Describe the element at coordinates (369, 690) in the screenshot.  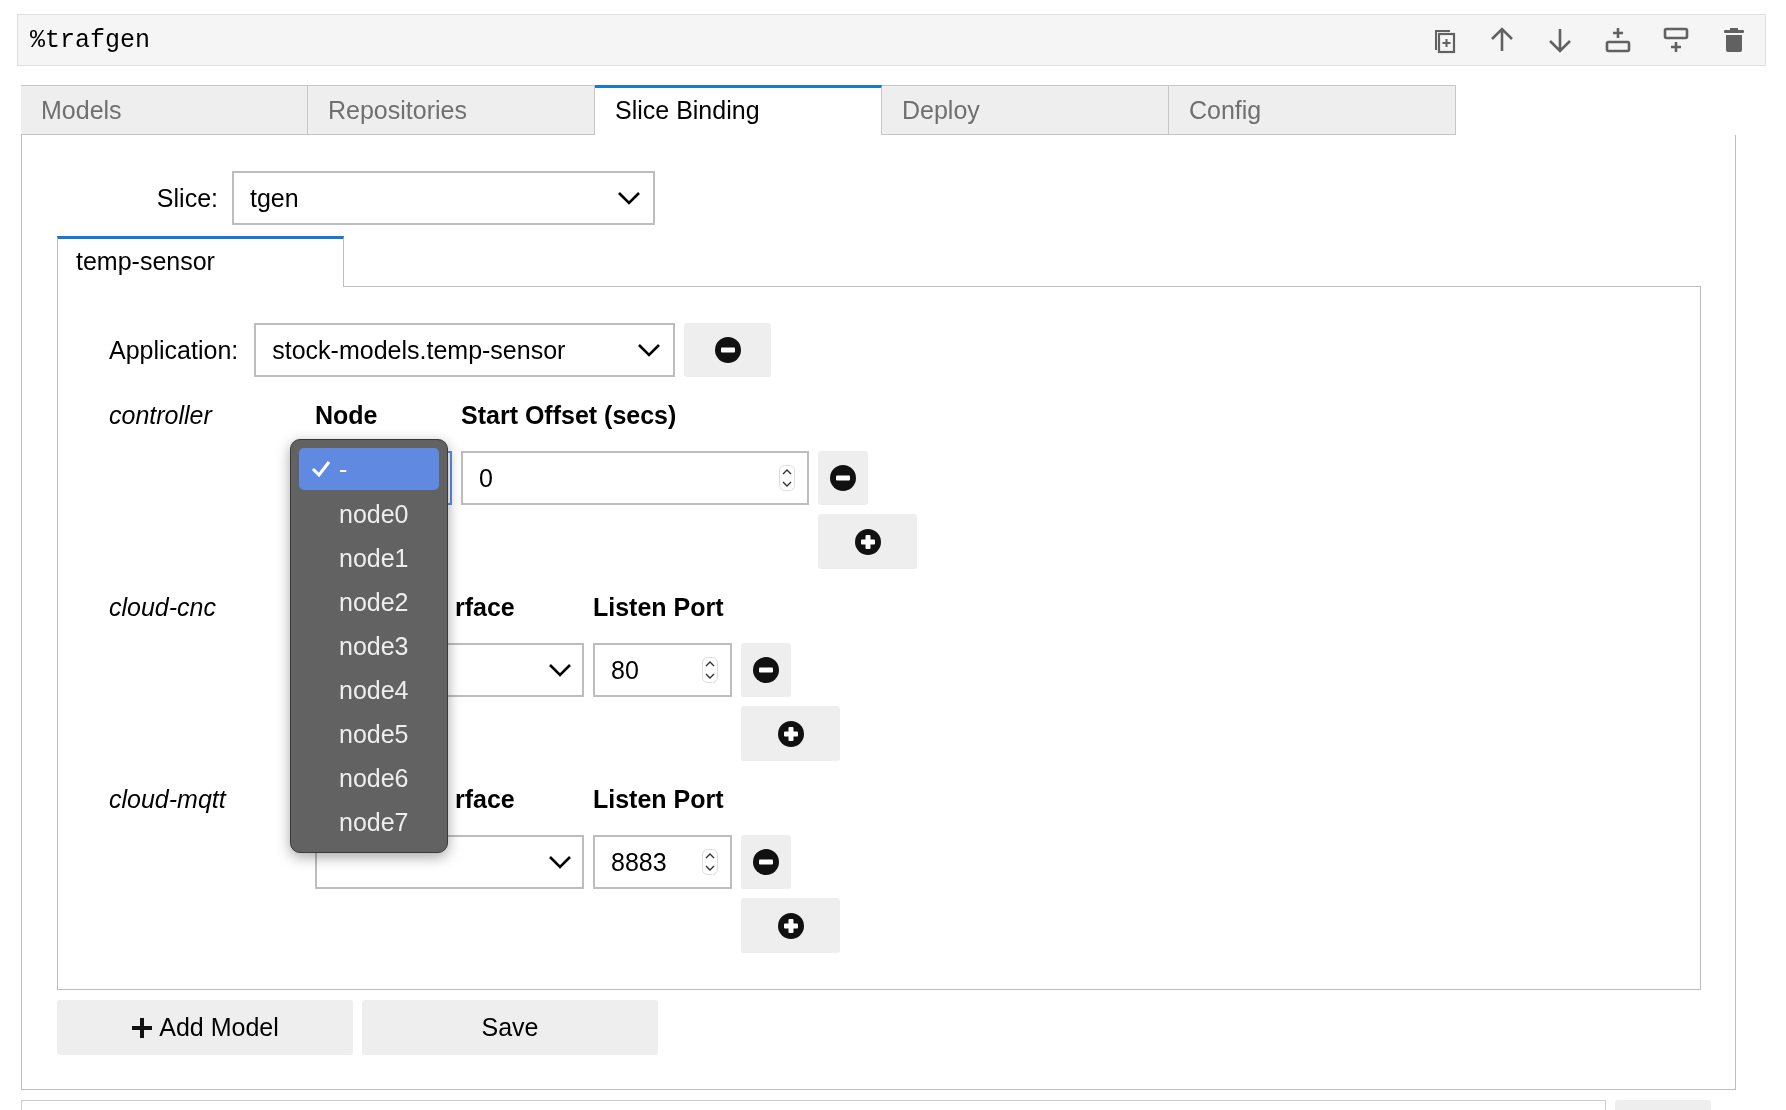
I see `menu-option: node4` at that location.